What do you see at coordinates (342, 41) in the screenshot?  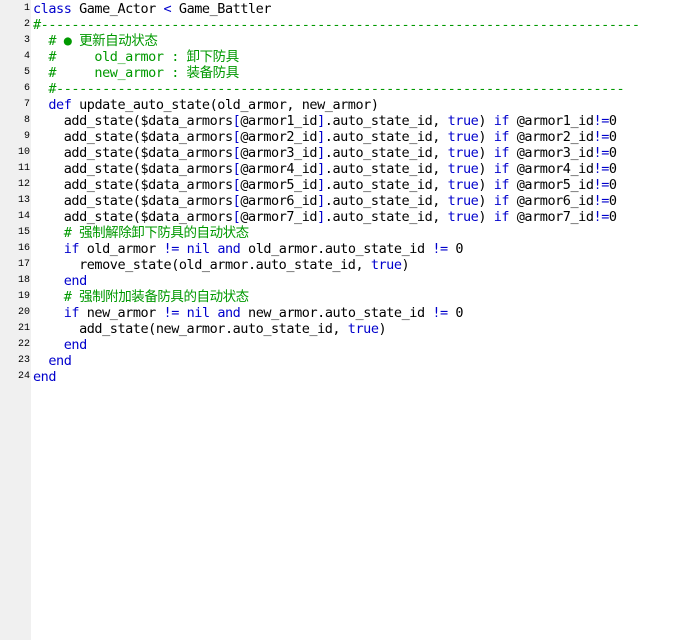 I see `code-line: 3 # ● 更新自动状态` at bounding box center [342, 41].